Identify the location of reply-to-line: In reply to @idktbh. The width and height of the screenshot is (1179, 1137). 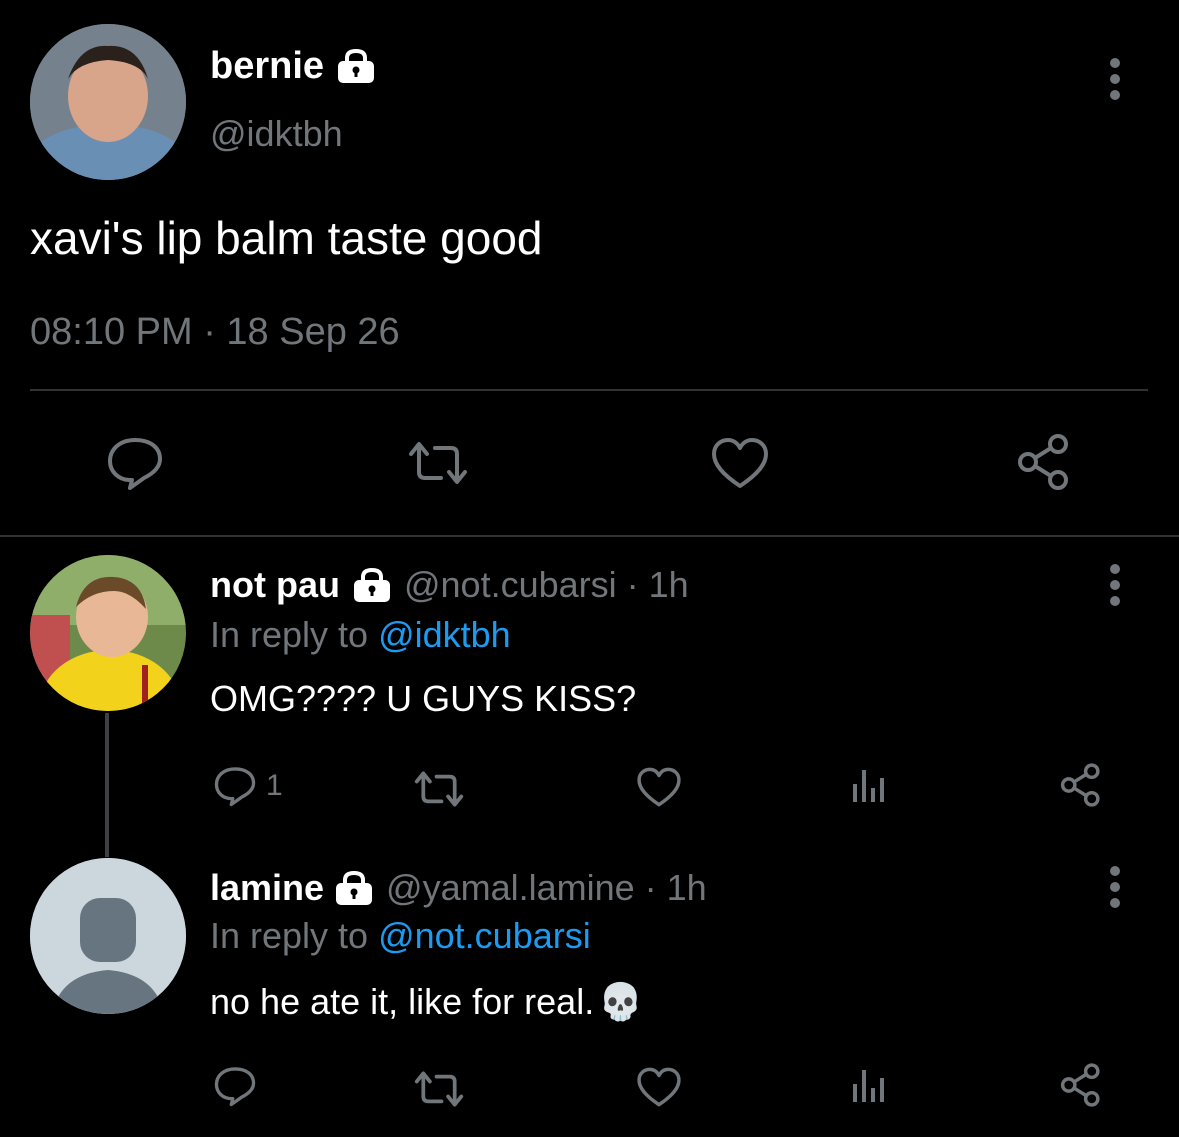
(360, 635).